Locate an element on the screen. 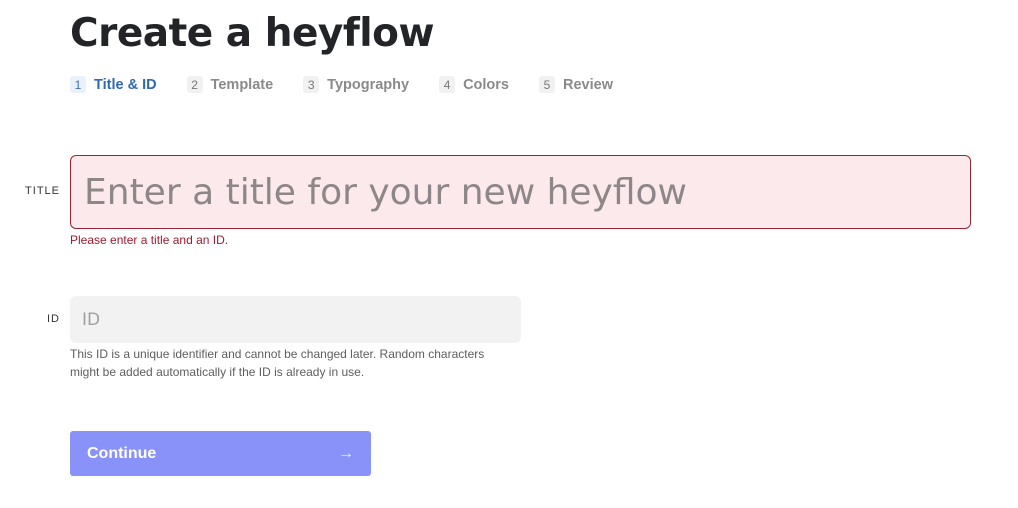 This screenshot has height=508, width=1018. step-template: 2 Template is located at coordinates (230, 84).